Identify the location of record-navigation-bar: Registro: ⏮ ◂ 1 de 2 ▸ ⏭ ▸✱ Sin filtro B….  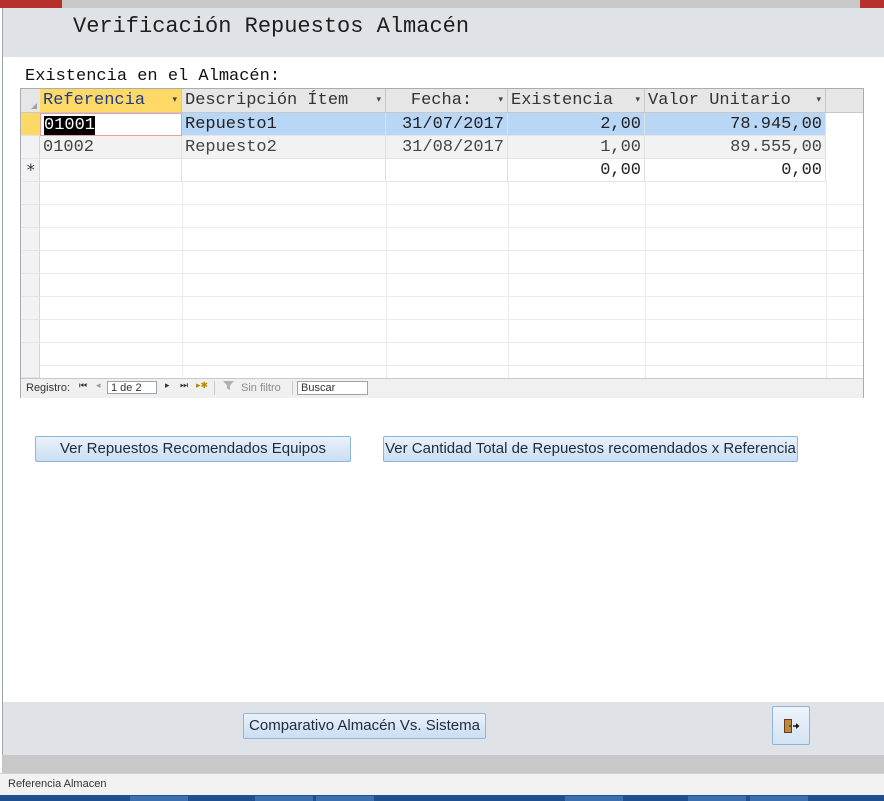
(442, 388).